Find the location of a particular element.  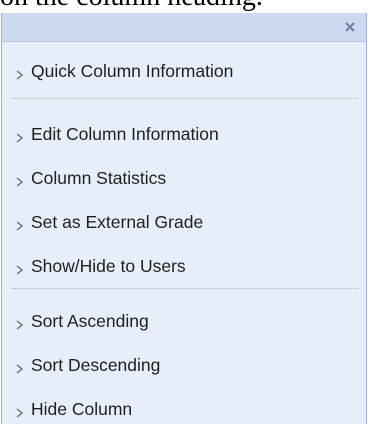

menu-item-hide-column: Hide Column is located at coordinates (73, 409).